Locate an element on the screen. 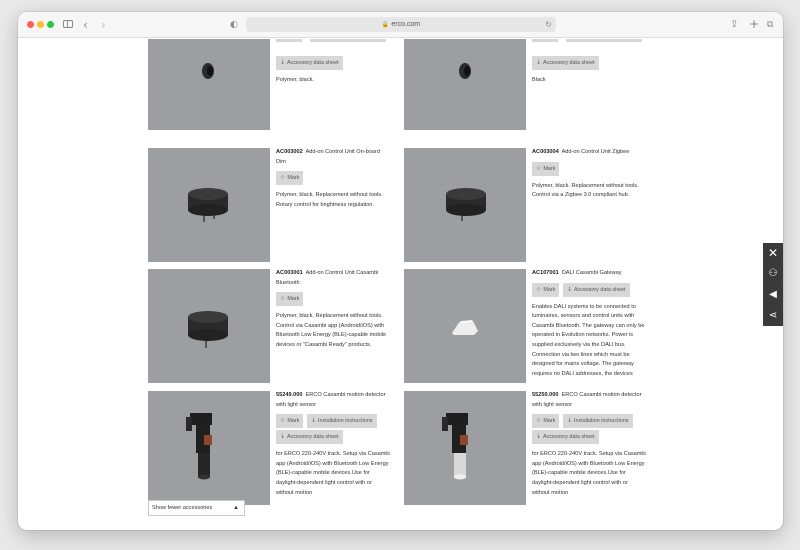 The width and height of the screenshot is (800, 550). product-code: 55249.000 is located at coordinates (289, 395).